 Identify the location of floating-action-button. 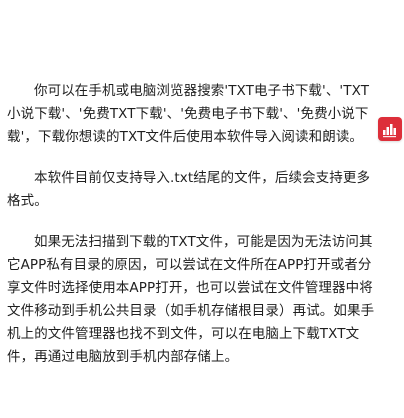
(390, 129).